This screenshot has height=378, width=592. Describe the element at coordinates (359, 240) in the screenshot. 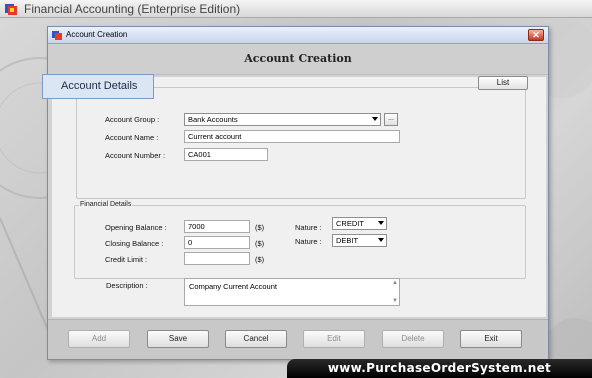

I see `nature-select-closing: DEBIT` at that location.